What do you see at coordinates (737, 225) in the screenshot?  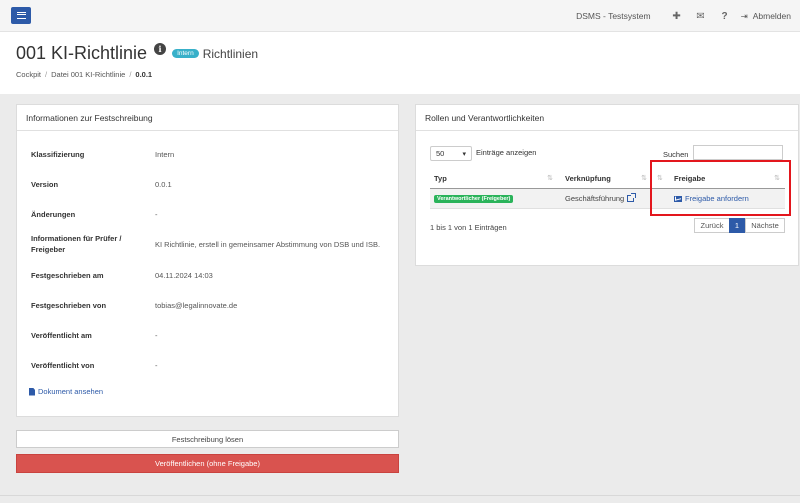 I see `pagination-page-1: 1` at bounding box center [737, 225].